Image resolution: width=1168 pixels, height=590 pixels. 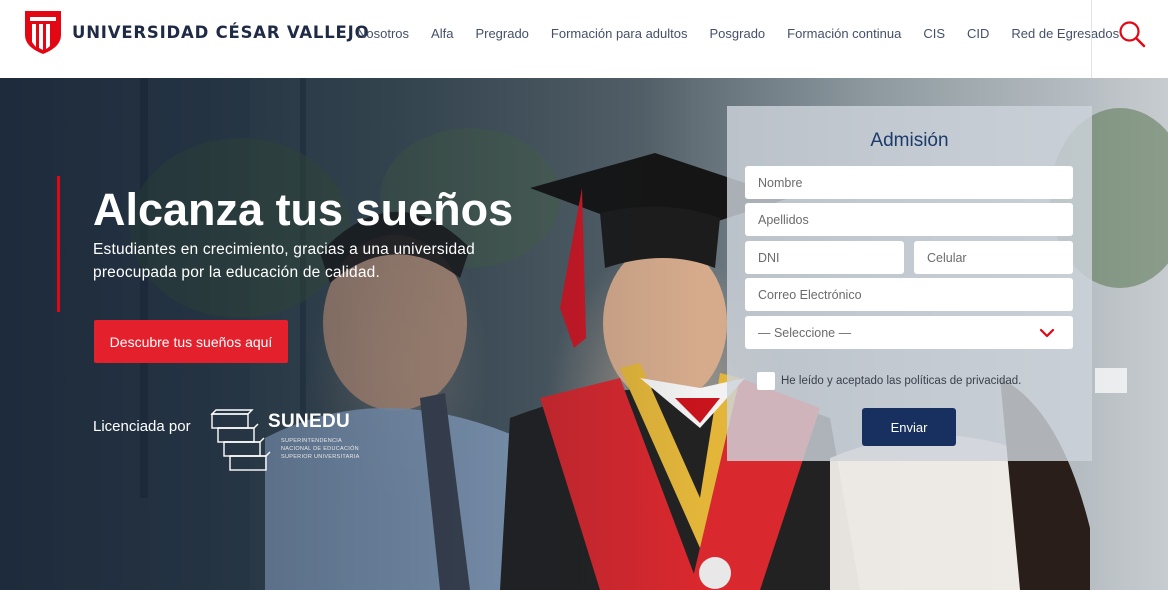 I want to click on lastname-field, so click(x=909, y=219).